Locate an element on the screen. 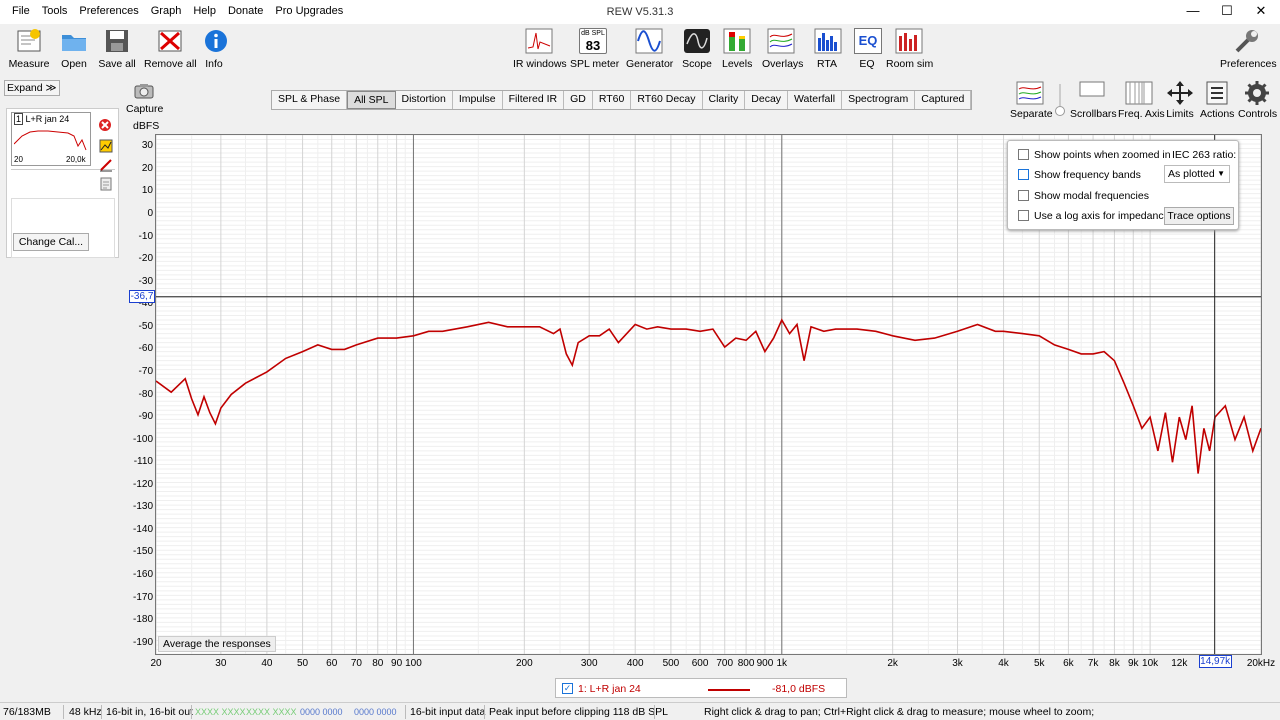 The image size is (1280, 720). freq-axis-icon is located at coordinates (1139, 93).